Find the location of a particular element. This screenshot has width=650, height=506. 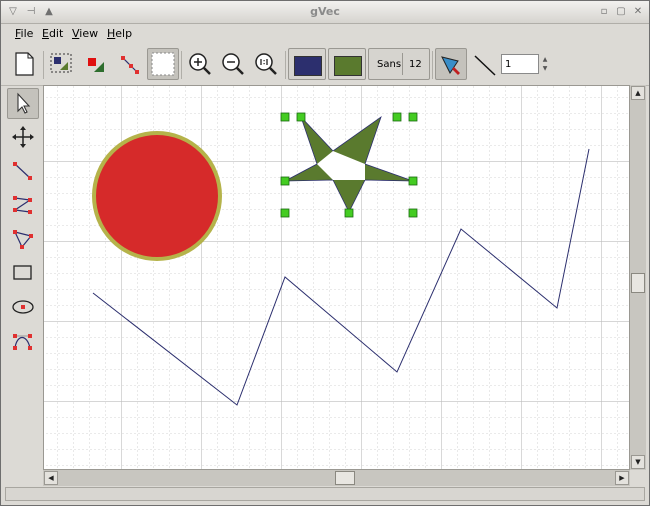

ellipse-tool-icon is located at coordinates (23, 307).